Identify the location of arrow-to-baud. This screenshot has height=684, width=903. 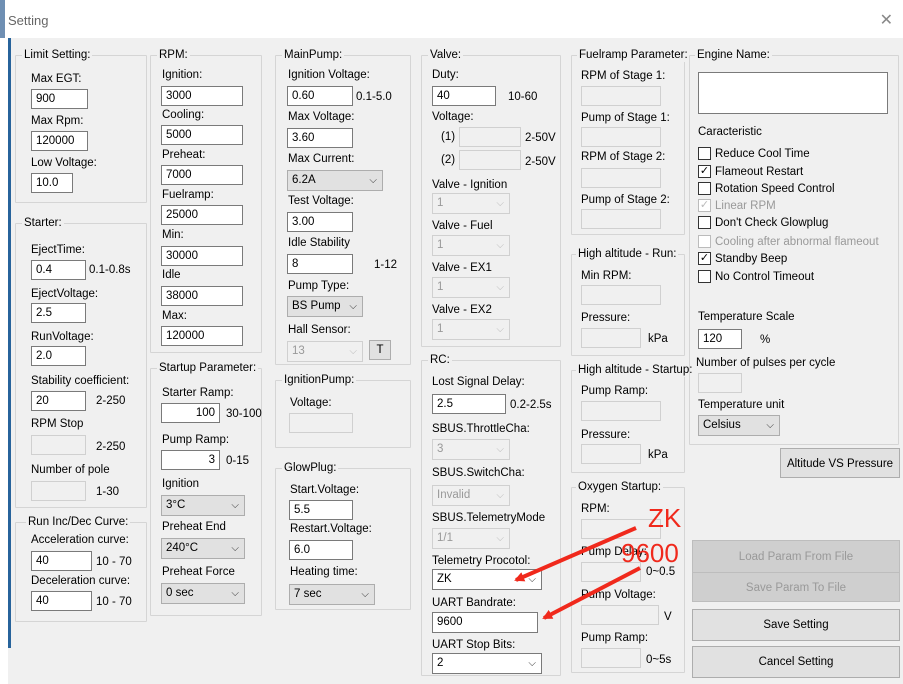
(591, 593).